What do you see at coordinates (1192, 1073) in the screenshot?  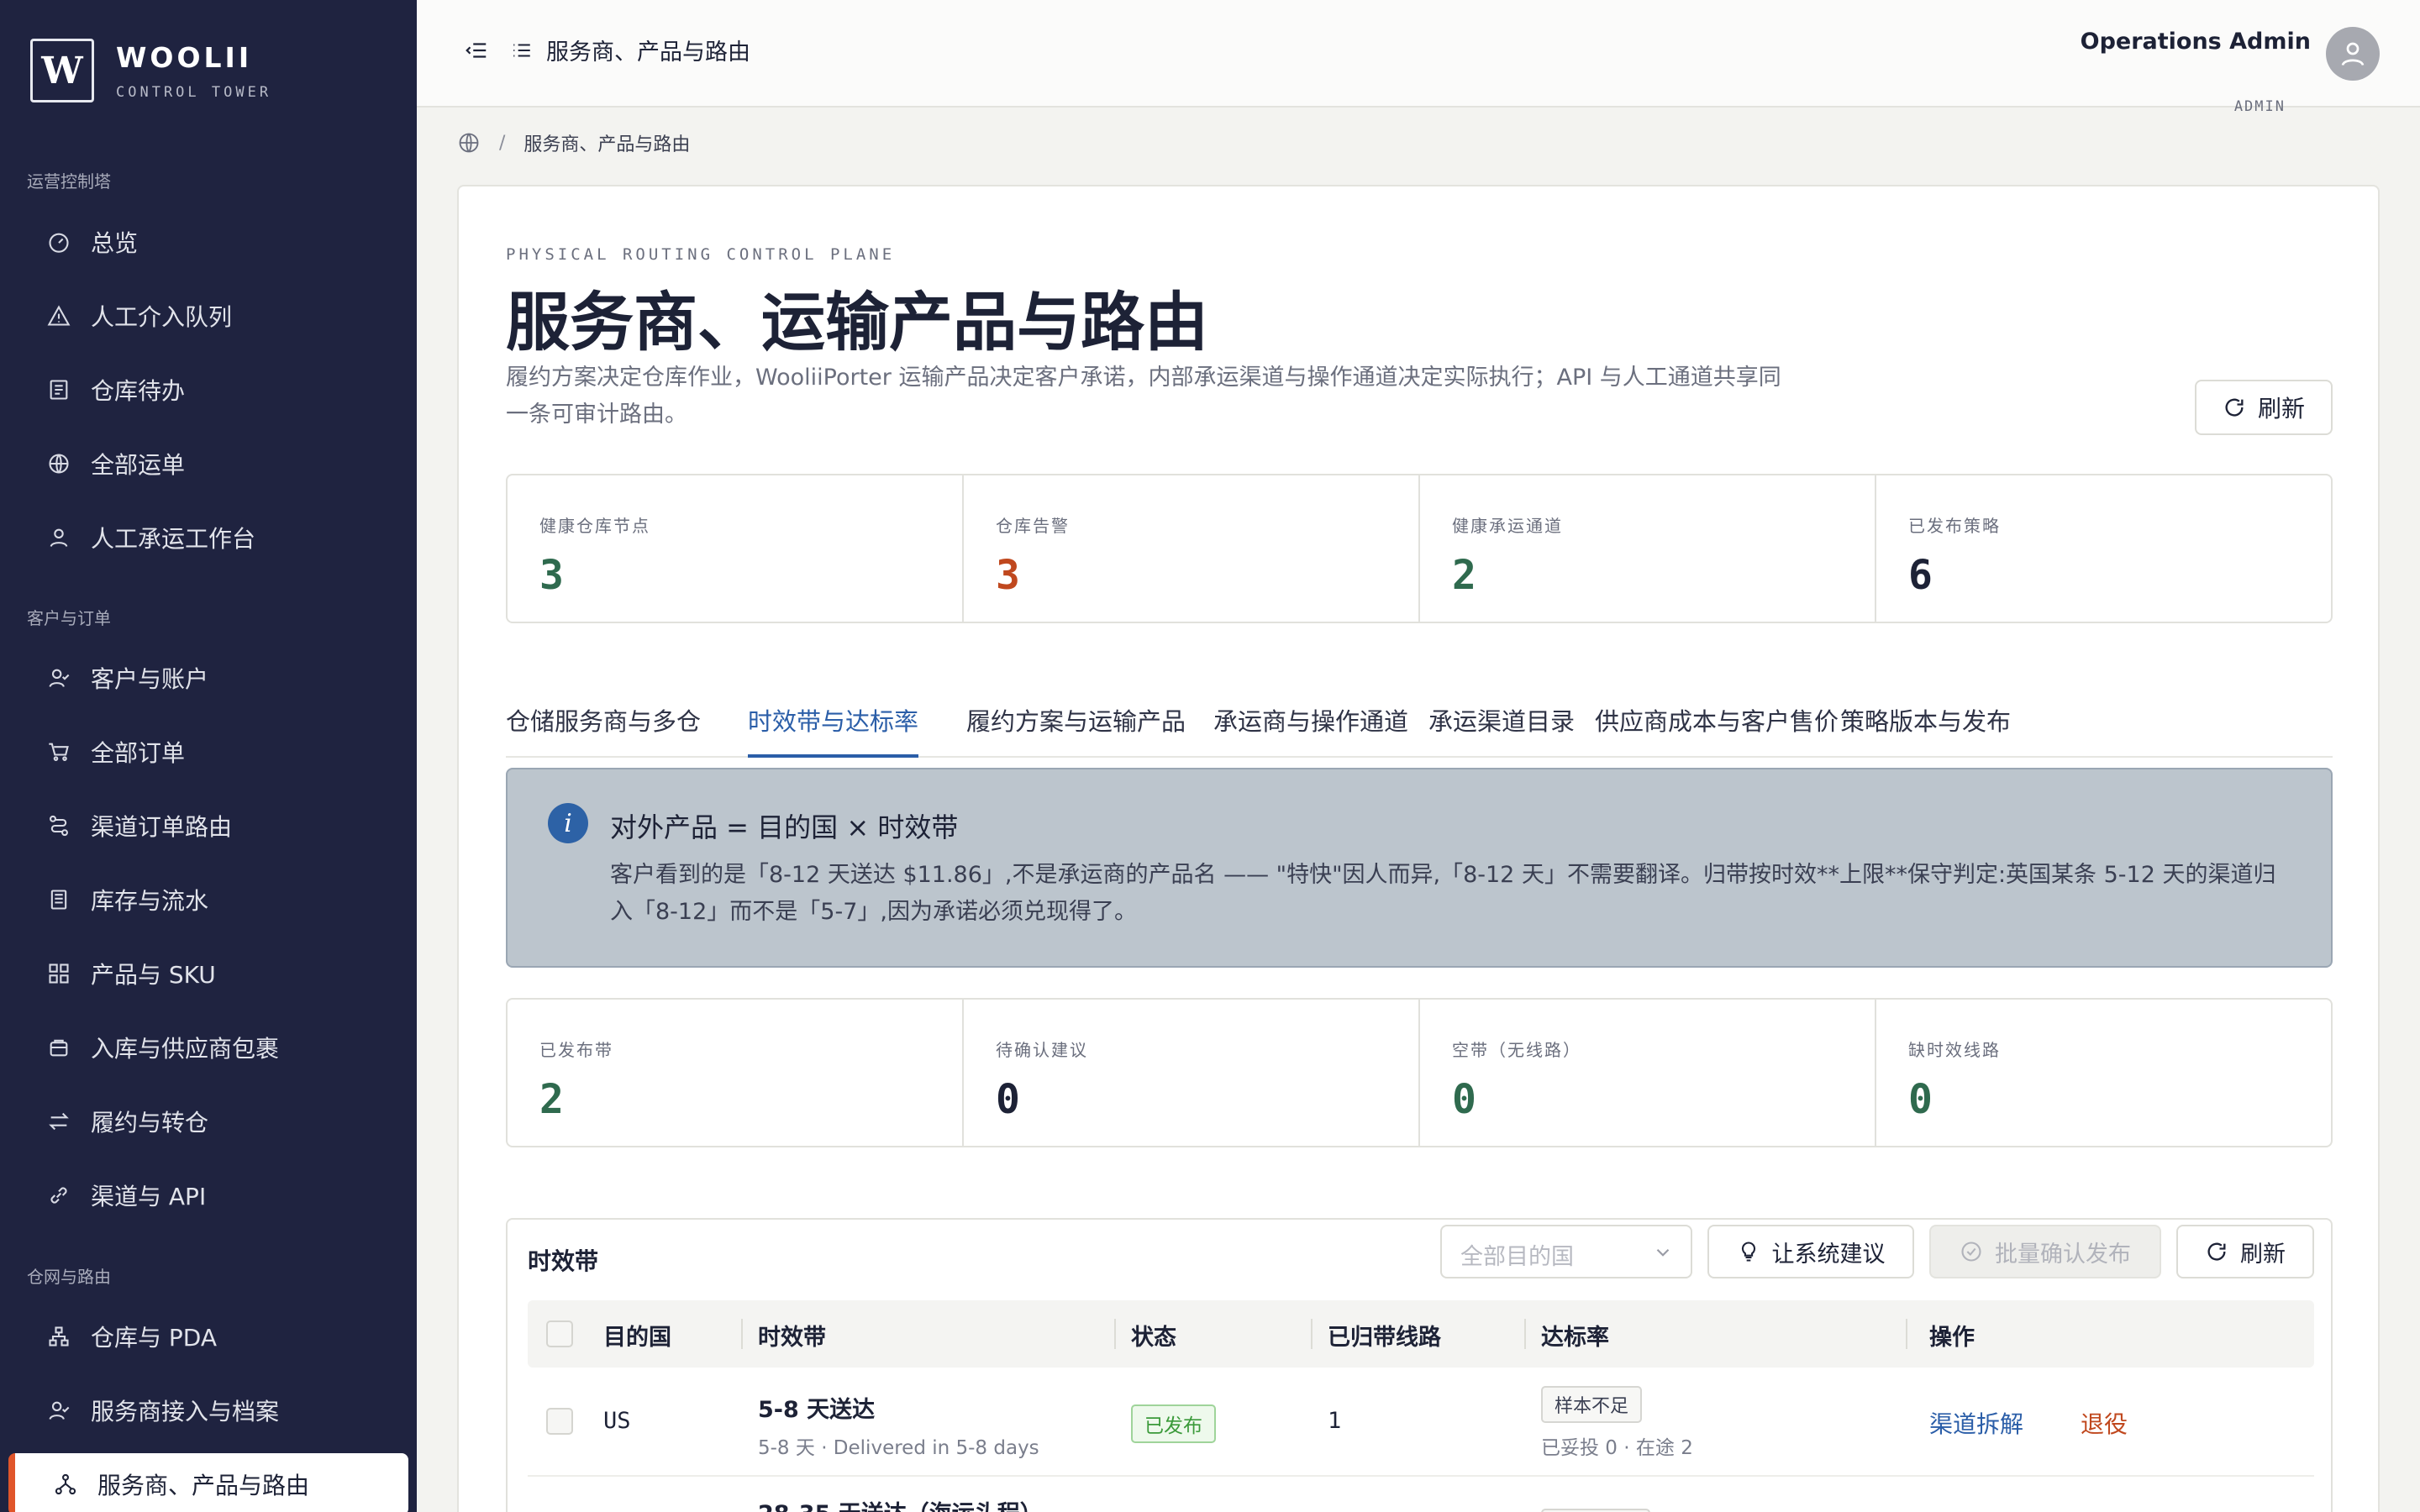 I see `stat-pending-suggestions: 待确认建议 0` at bounding box center [1192, 1073].